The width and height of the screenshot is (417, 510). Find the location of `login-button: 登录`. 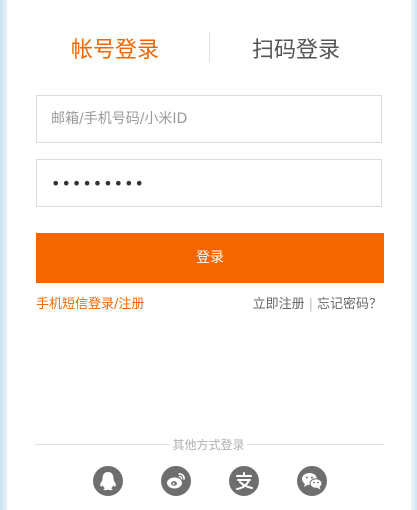

login-button: 登录 is located at coordinates (210, 258).